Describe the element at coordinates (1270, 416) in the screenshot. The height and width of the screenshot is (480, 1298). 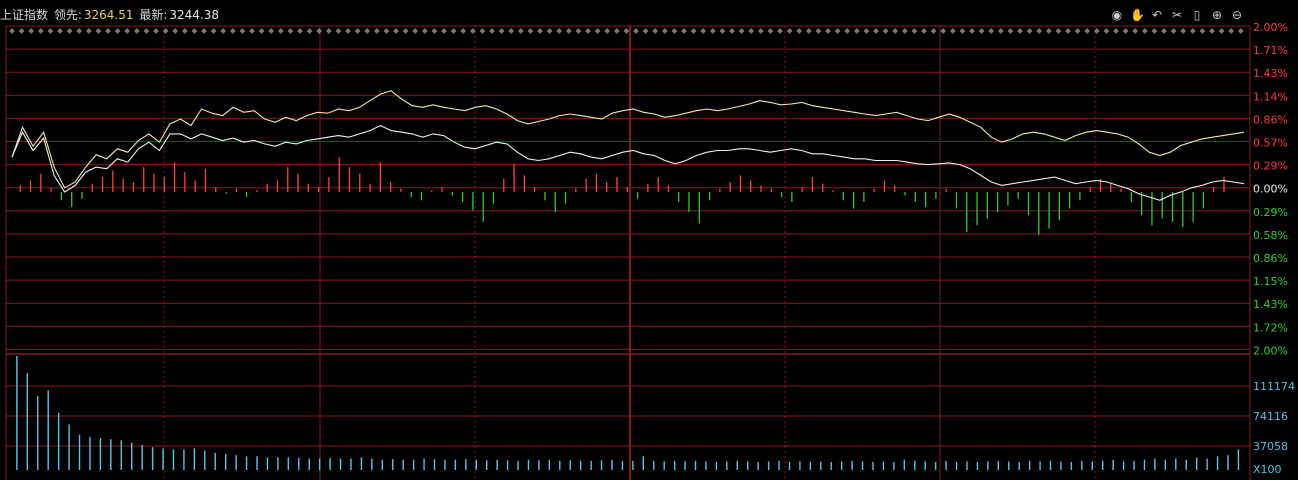
I see `volume-tick-label: 74116` at that location.